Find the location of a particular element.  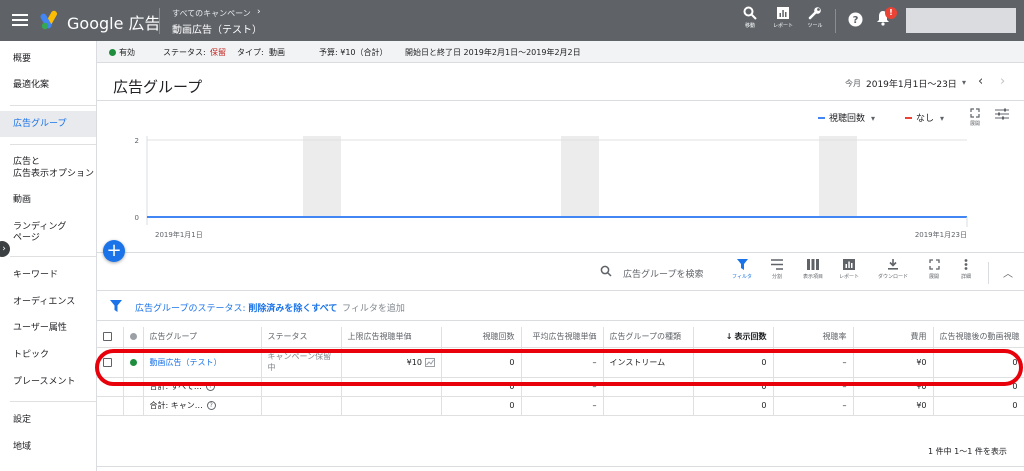

table-expand-label: 展開 is located at coordinates (933, 277).